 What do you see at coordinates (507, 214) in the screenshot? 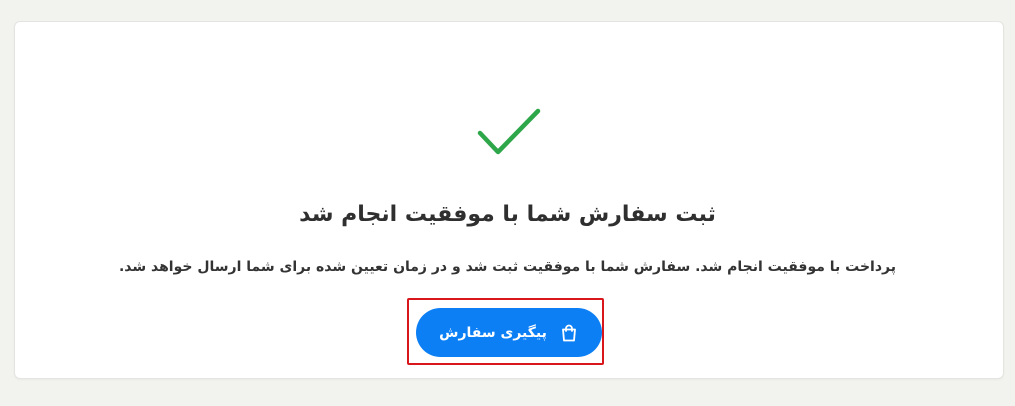
I see `success-title: ثبت سفارش شما با موفقیت انجام شد` at bounding box center [507, 214].